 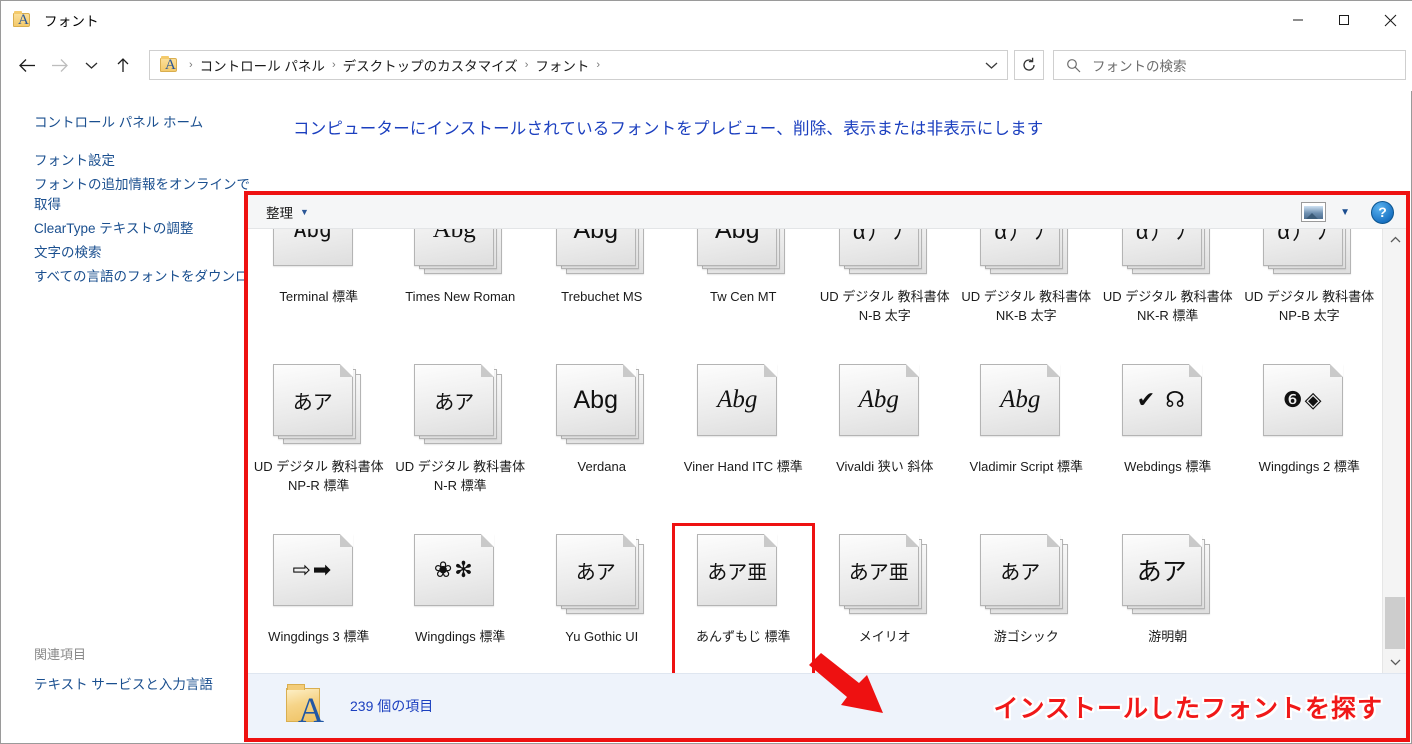 I want to click on breadcrumb-item-1: デスクトップのカスタマイズ, so click(x=430, y=65).